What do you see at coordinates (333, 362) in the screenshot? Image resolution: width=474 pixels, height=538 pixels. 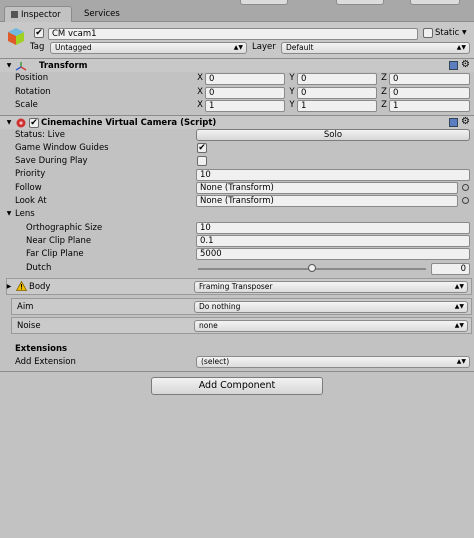 I see `add-extension-dropdown: (select) ▲▼` at bounding box center [333, 362].